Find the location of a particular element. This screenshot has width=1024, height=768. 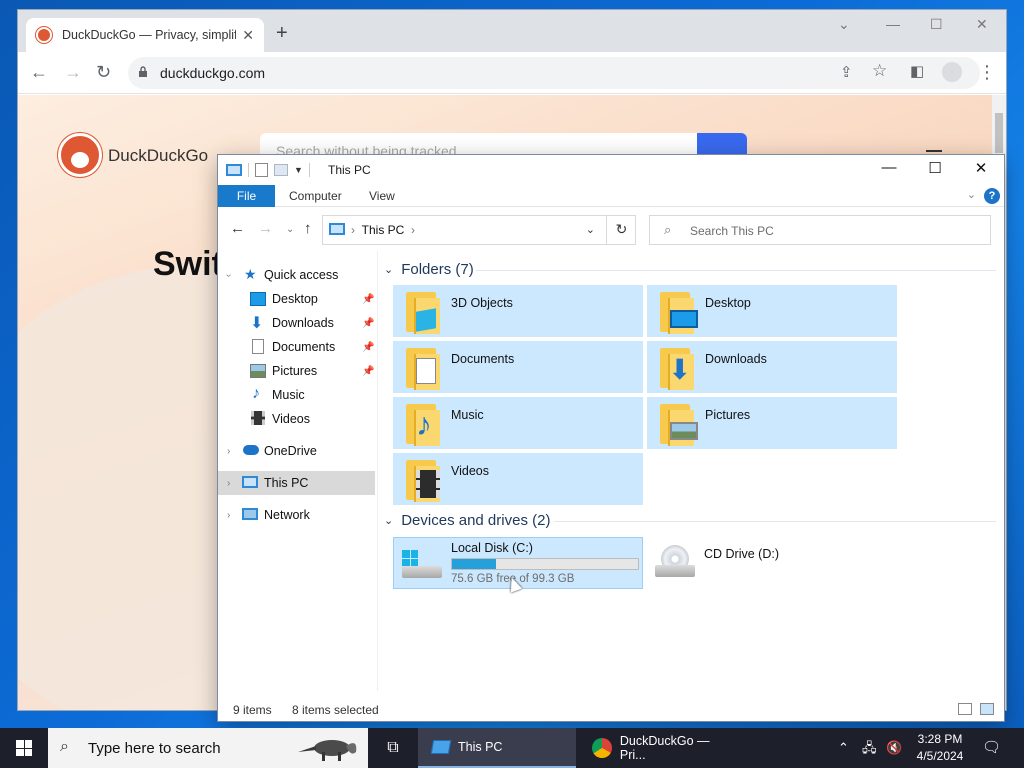

explorer-minimize-button: — is located at coordinates (889, 167).